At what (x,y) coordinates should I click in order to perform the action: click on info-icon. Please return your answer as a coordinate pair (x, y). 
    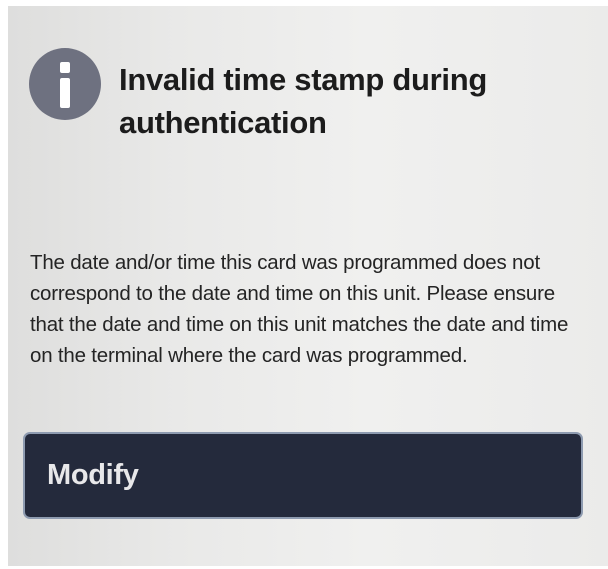
    Looking at the image, I should click on (65, 84).